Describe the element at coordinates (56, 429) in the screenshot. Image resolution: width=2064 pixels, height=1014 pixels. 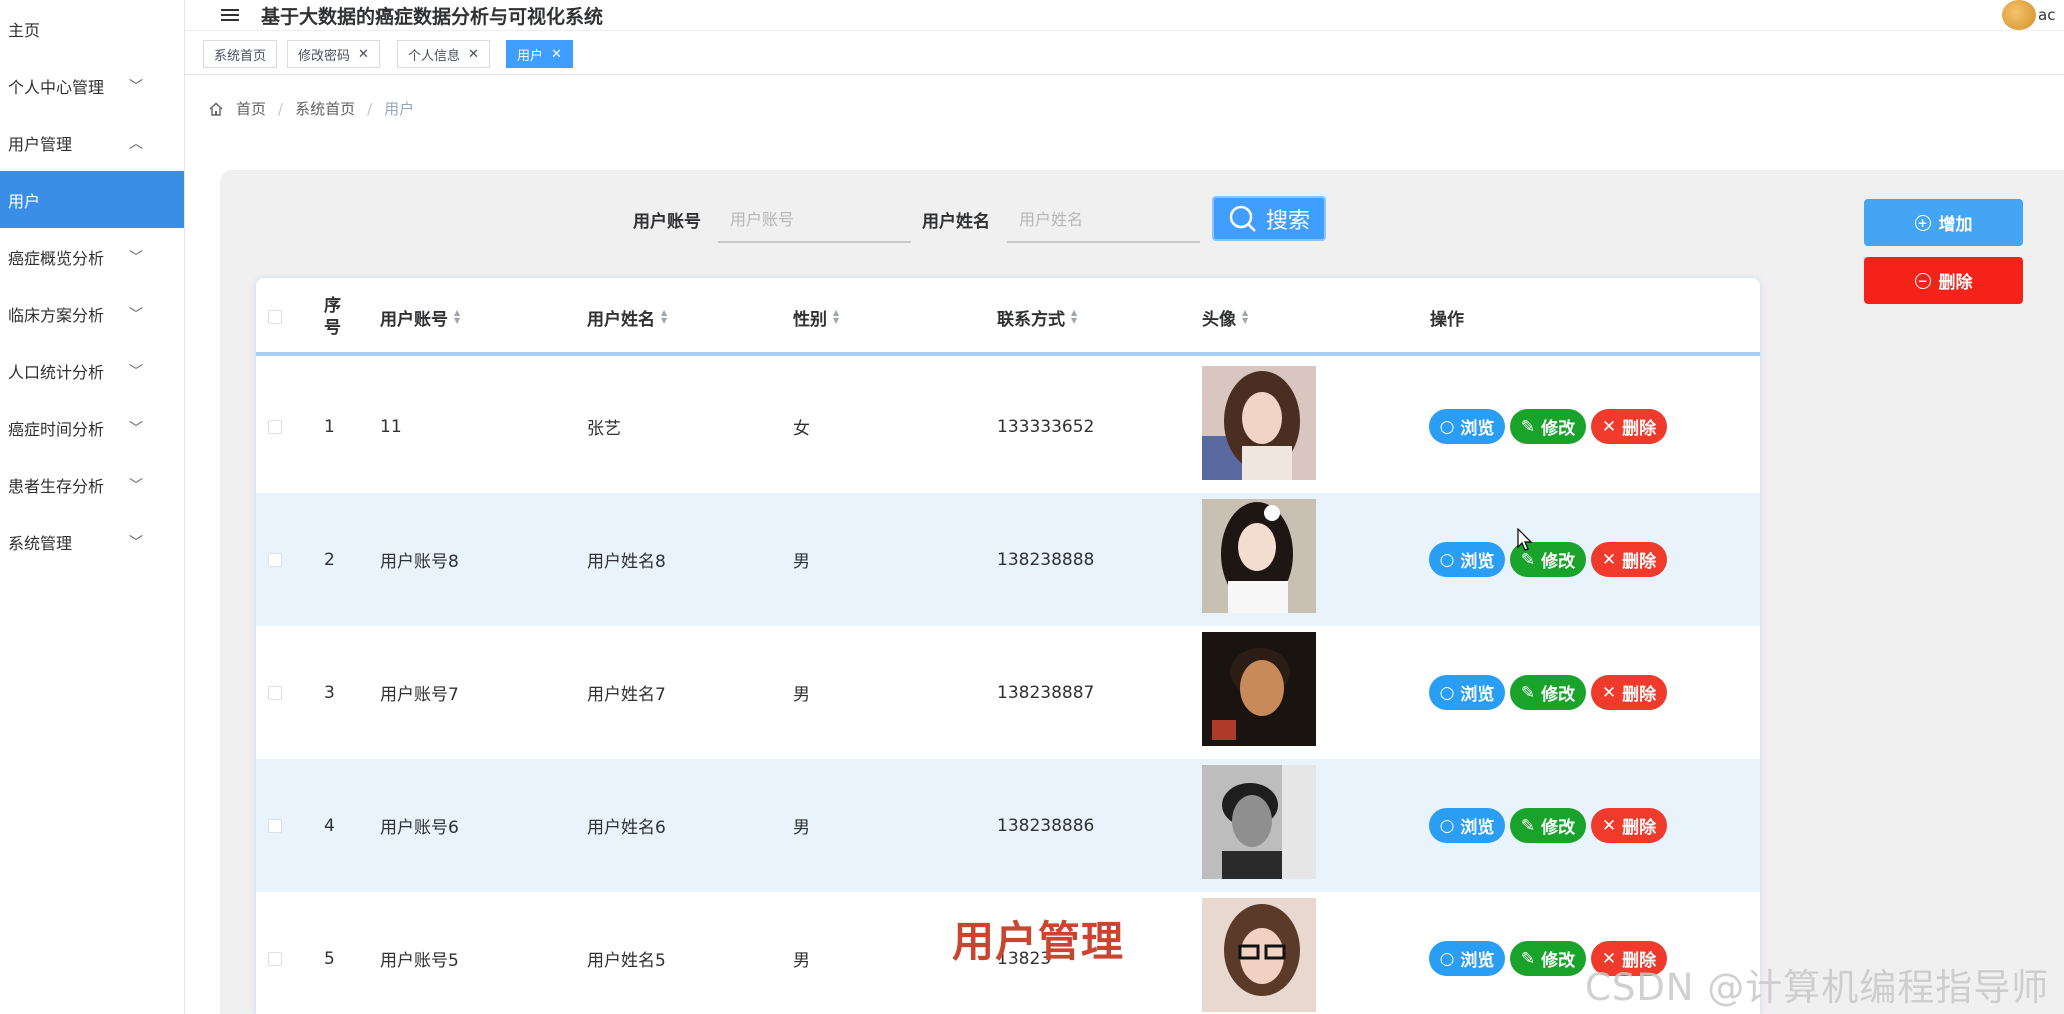
I see `sidebar-item-label: 癌症时间分析` at that location.